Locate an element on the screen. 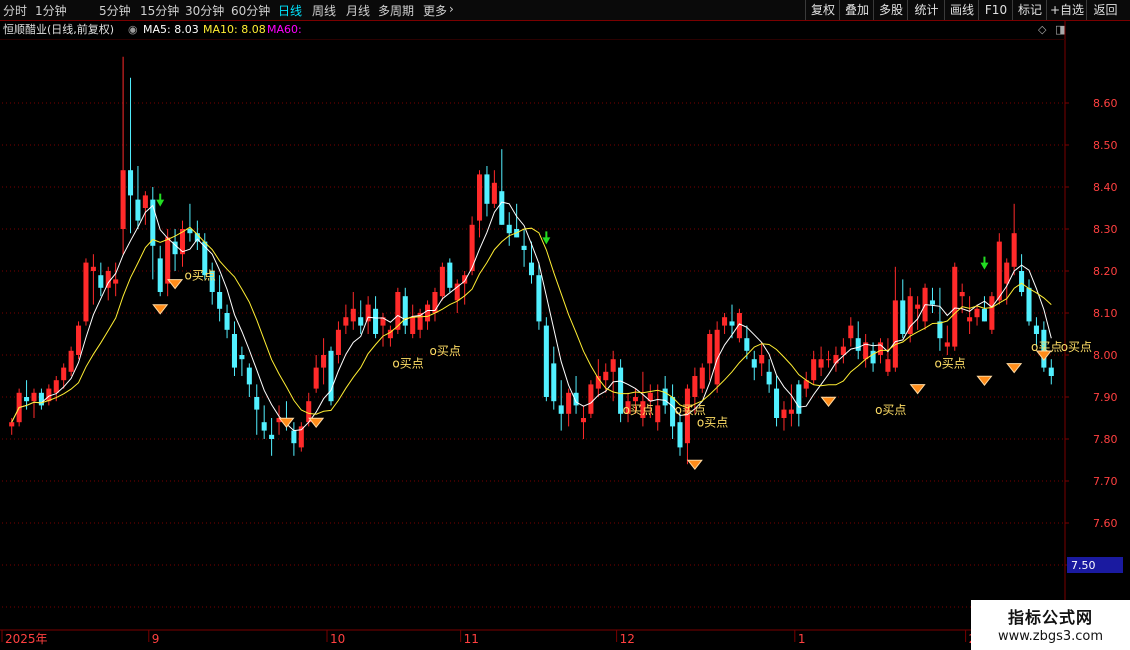  y-tick-label: 7.90 is located at coordinates (1105, 397).